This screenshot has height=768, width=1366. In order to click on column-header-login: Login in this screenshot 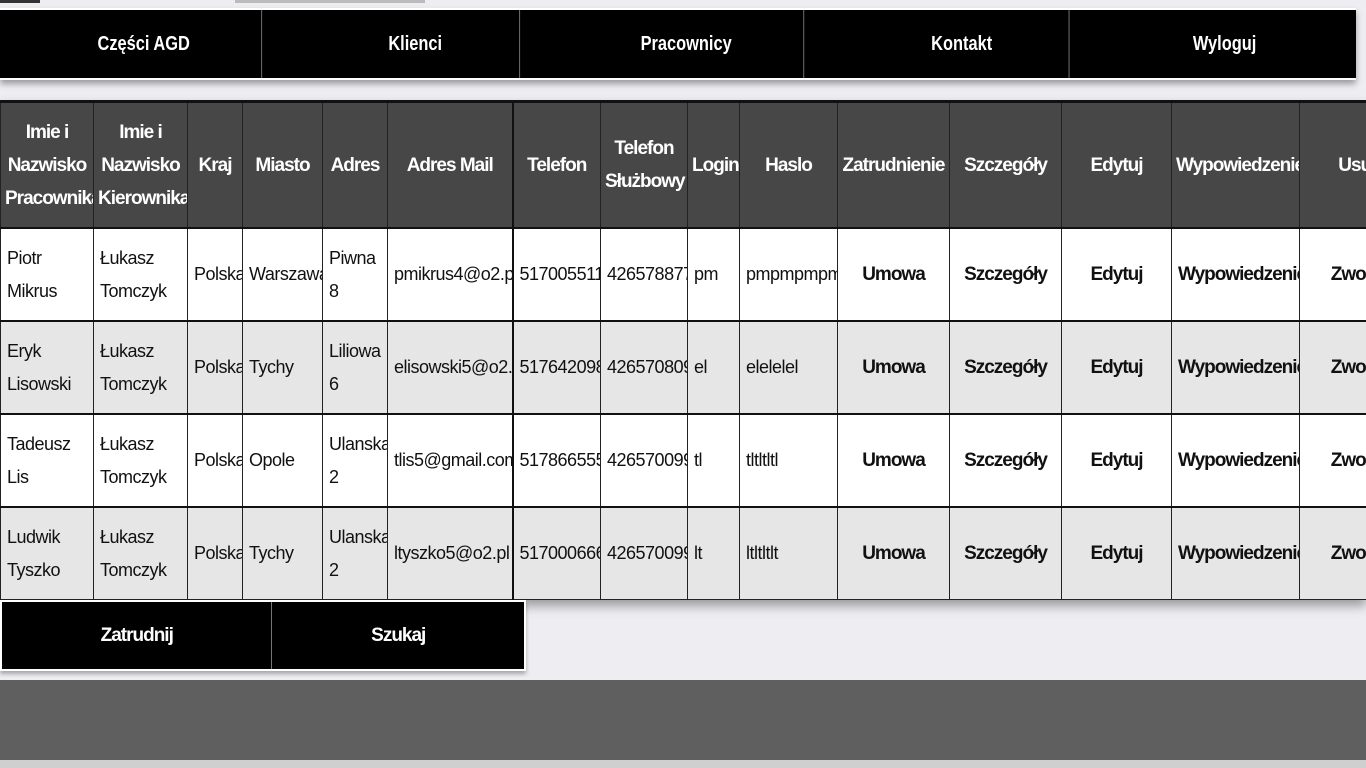, I will do `click(713, 164)`.